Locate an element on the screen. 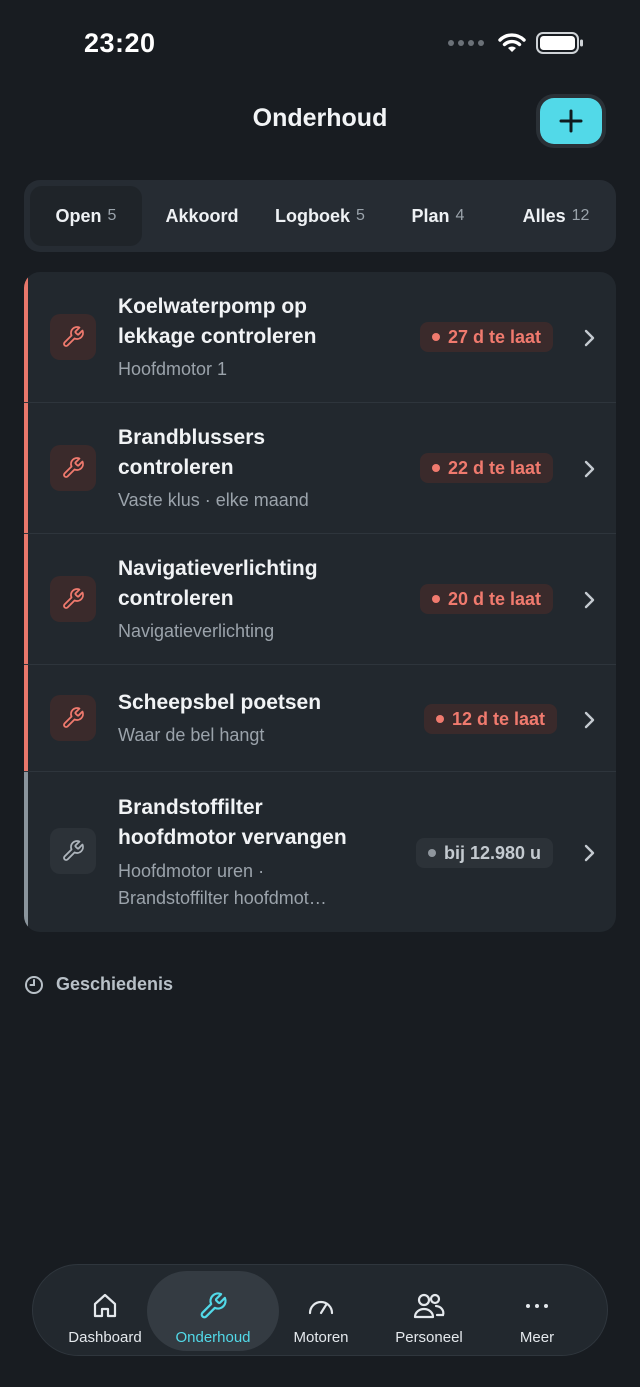 The image size is (640, 1387). signal-icon is located at coordinates (466, 43).